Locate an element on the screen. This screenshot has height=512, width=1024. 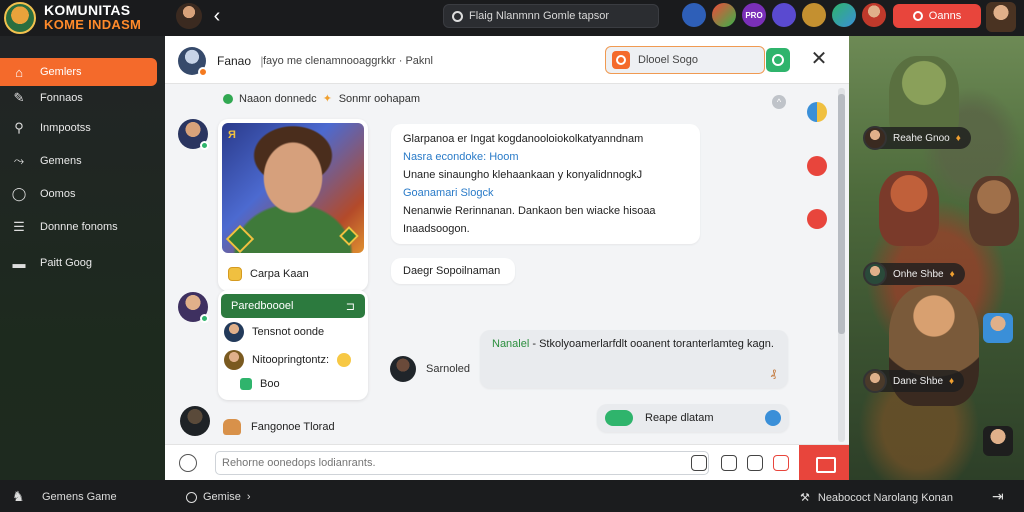
chat-subtitle: fayo me clenamnooaggrkkr · Paknl is located at coordinates (348, 61).